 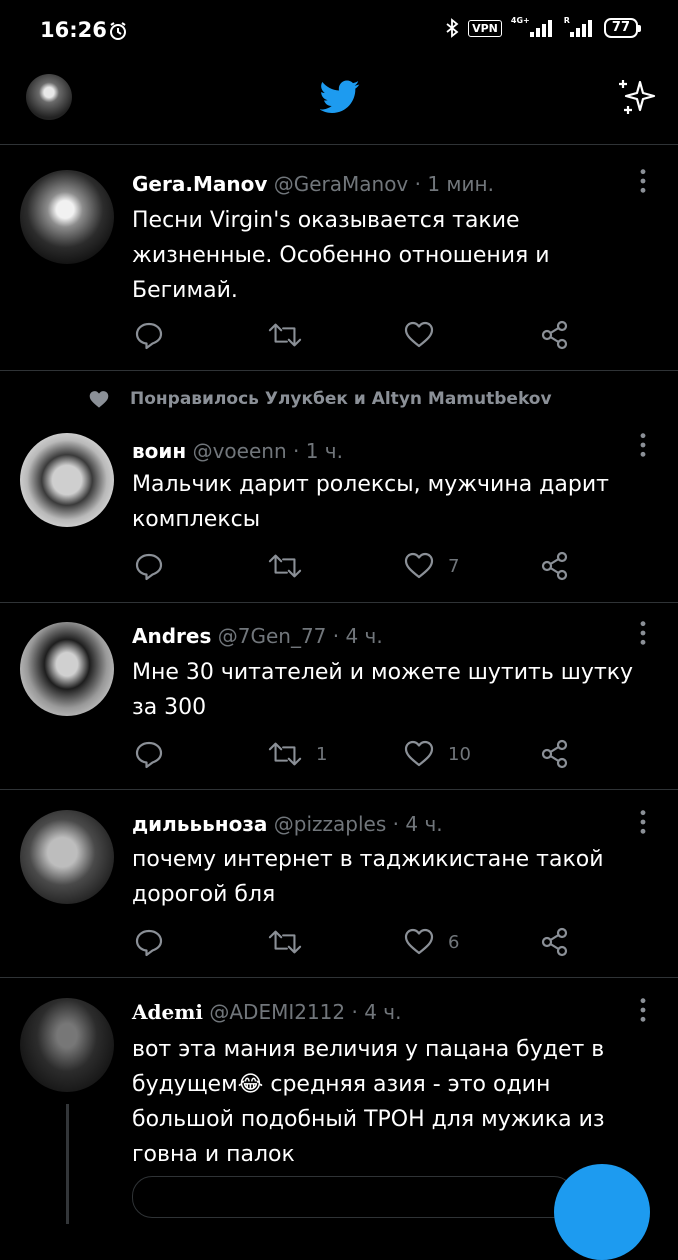 I want to click on tweet-header: Ademi @ADEMI2112 · 4 ч., so click(x=266, y=1012).